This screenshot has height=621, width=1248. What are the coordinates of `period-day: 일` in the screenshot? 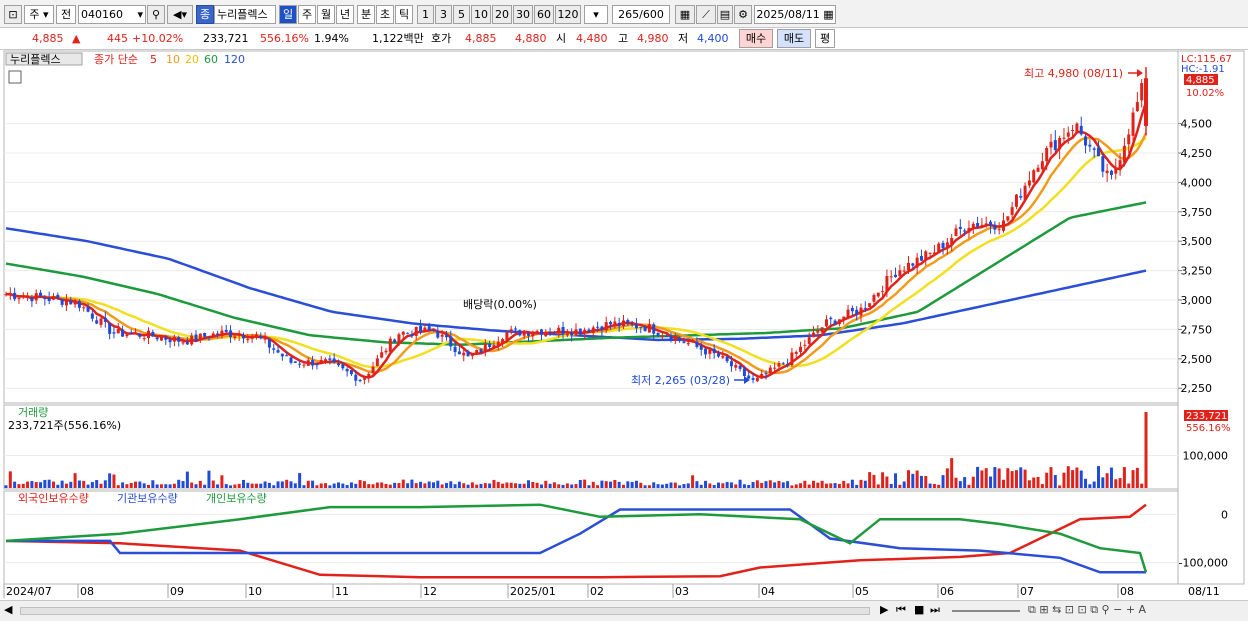 It's located at (288, 14).